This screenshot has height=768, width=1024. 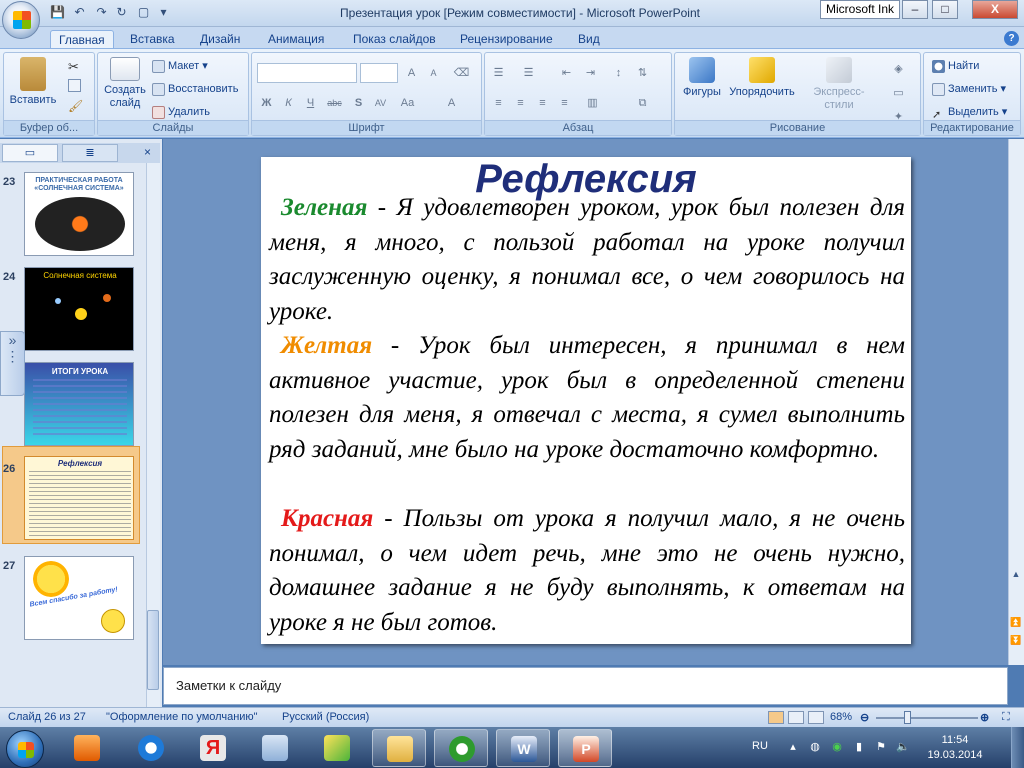 I want to click on help-icon: ?, so click(x=1011, y=38).